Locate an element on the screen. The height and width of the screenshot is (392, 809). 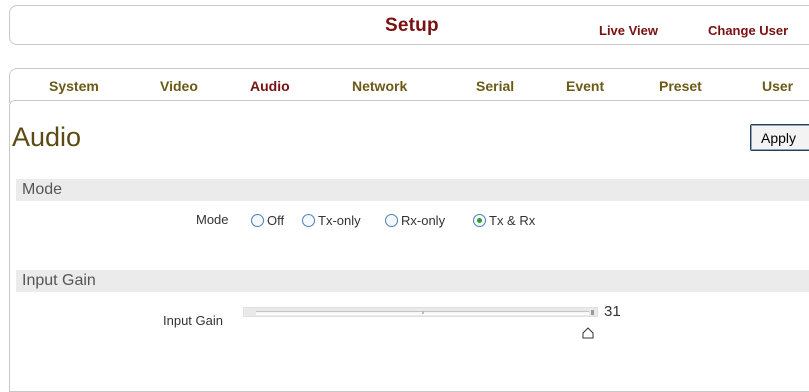
slider-thumb-icon is located at coordinates (588, 333).